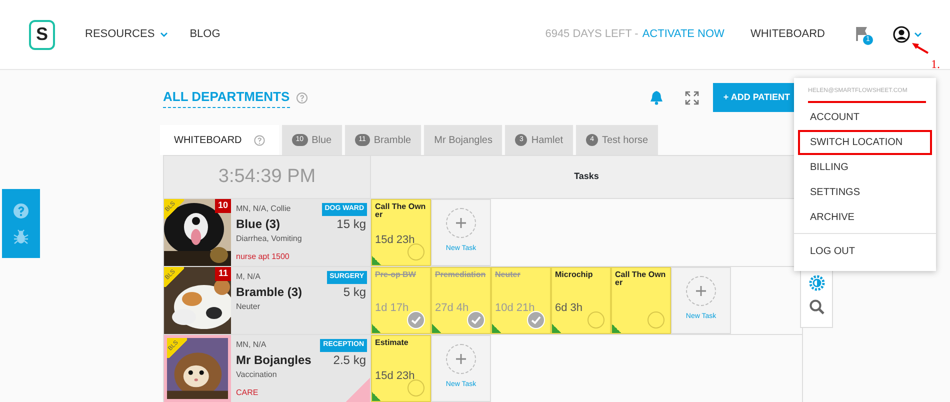 The width and height of the screenshot is (950, 402). What do you see at coordinates (126, 34) in the screenshot?
I see `nav-link: RESOURCES` at bounding box center [126, 34].